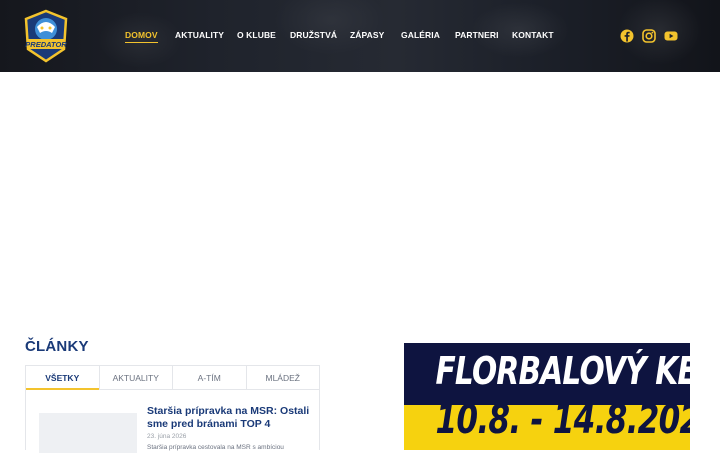  I want to click on nav-item-zapasy: ZÁPASY, so click(367, 35).